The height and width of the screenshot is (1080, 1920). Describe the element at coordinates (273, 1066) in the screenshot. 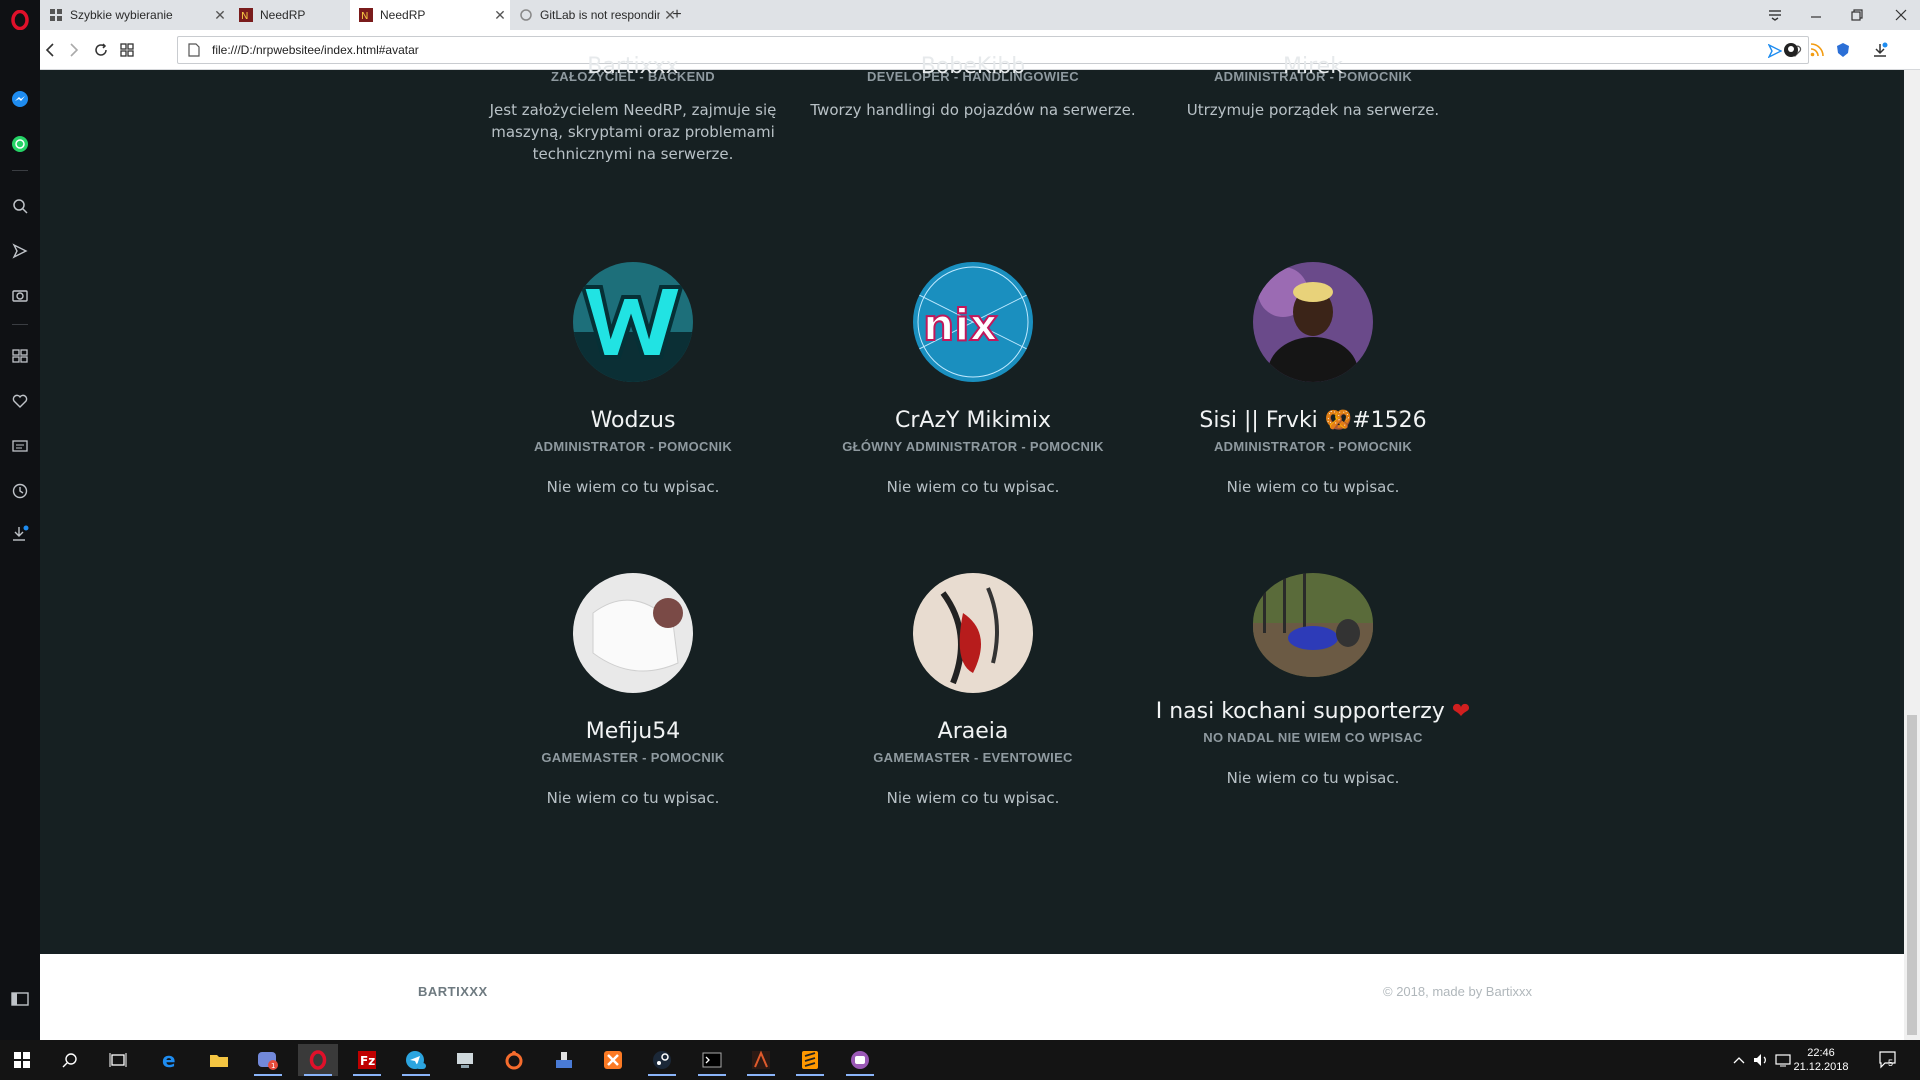

I see `svg-text: 1` at that location.